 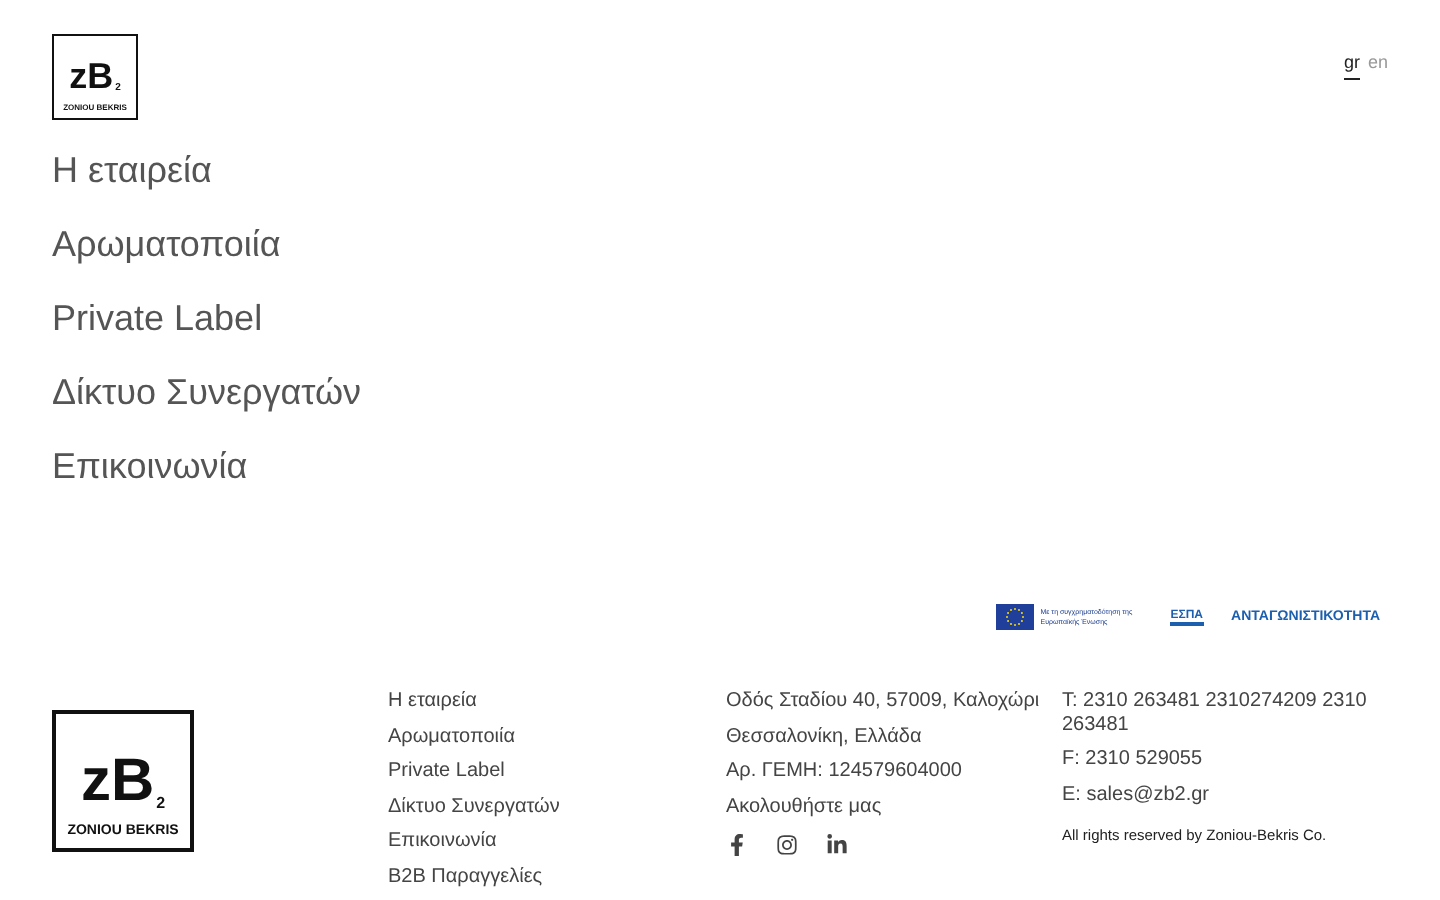 What do you see at coordinates (737, 845) in the screenshot?
I see `facebook-icon` at bounding box center [737, 845].